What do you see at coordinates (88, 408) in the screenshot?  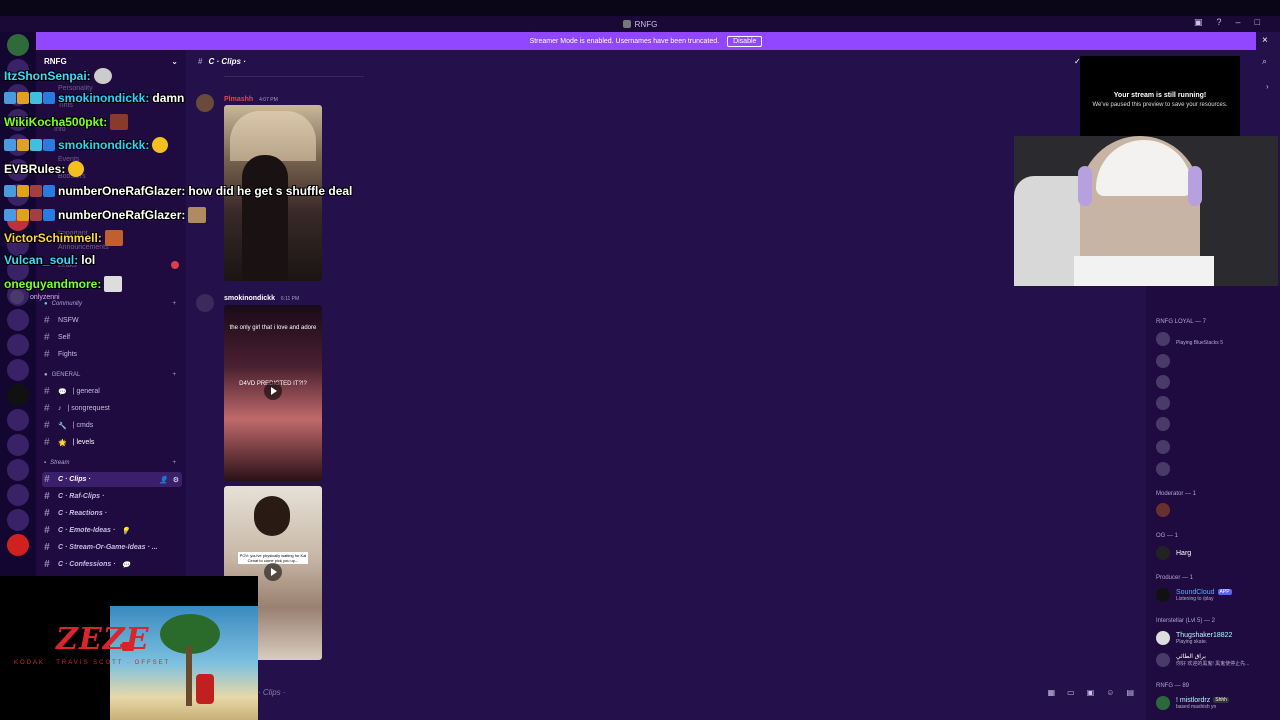 I see `channel-label: | songrequest` at bounding box center [88, 408].